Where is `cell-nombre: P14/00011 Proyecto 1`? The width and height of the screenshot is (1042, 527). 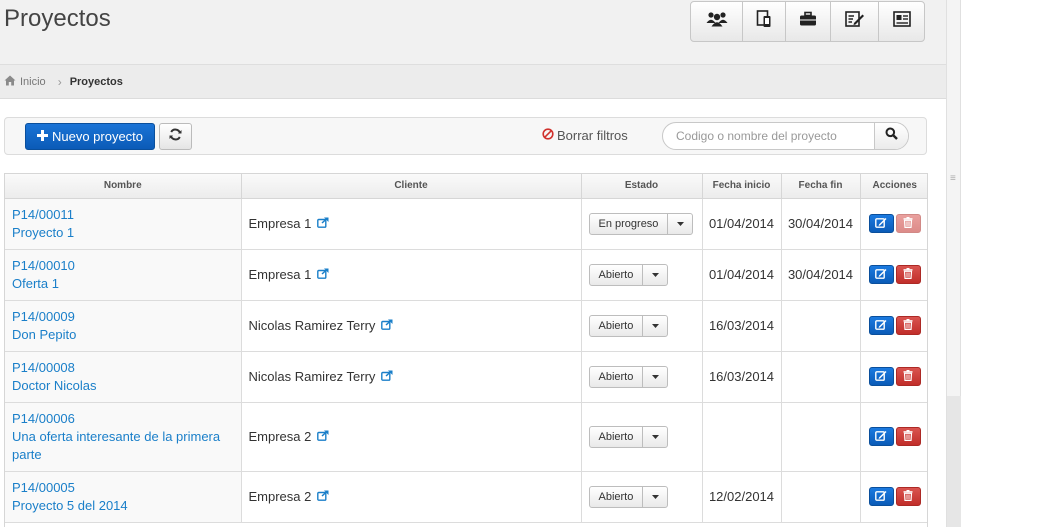
cell-nombre: P14/00011 Proyecto 1 is located at coordinates (123, 223).